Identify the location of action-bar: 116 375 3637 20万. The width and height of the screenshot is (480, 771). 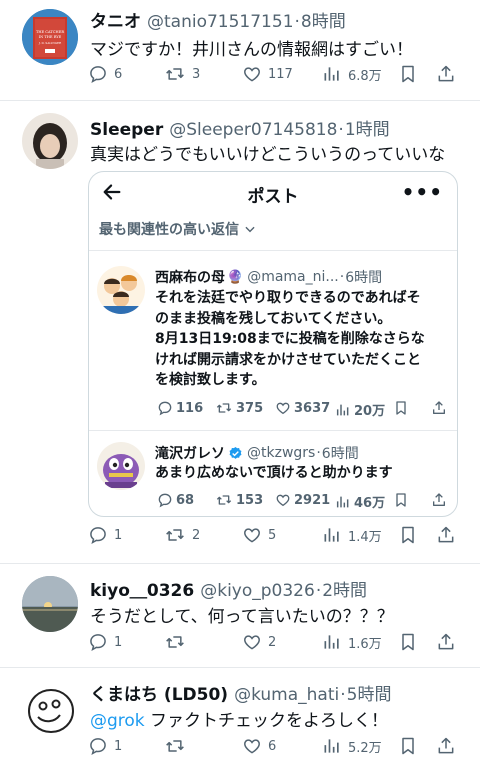
(305, 410).